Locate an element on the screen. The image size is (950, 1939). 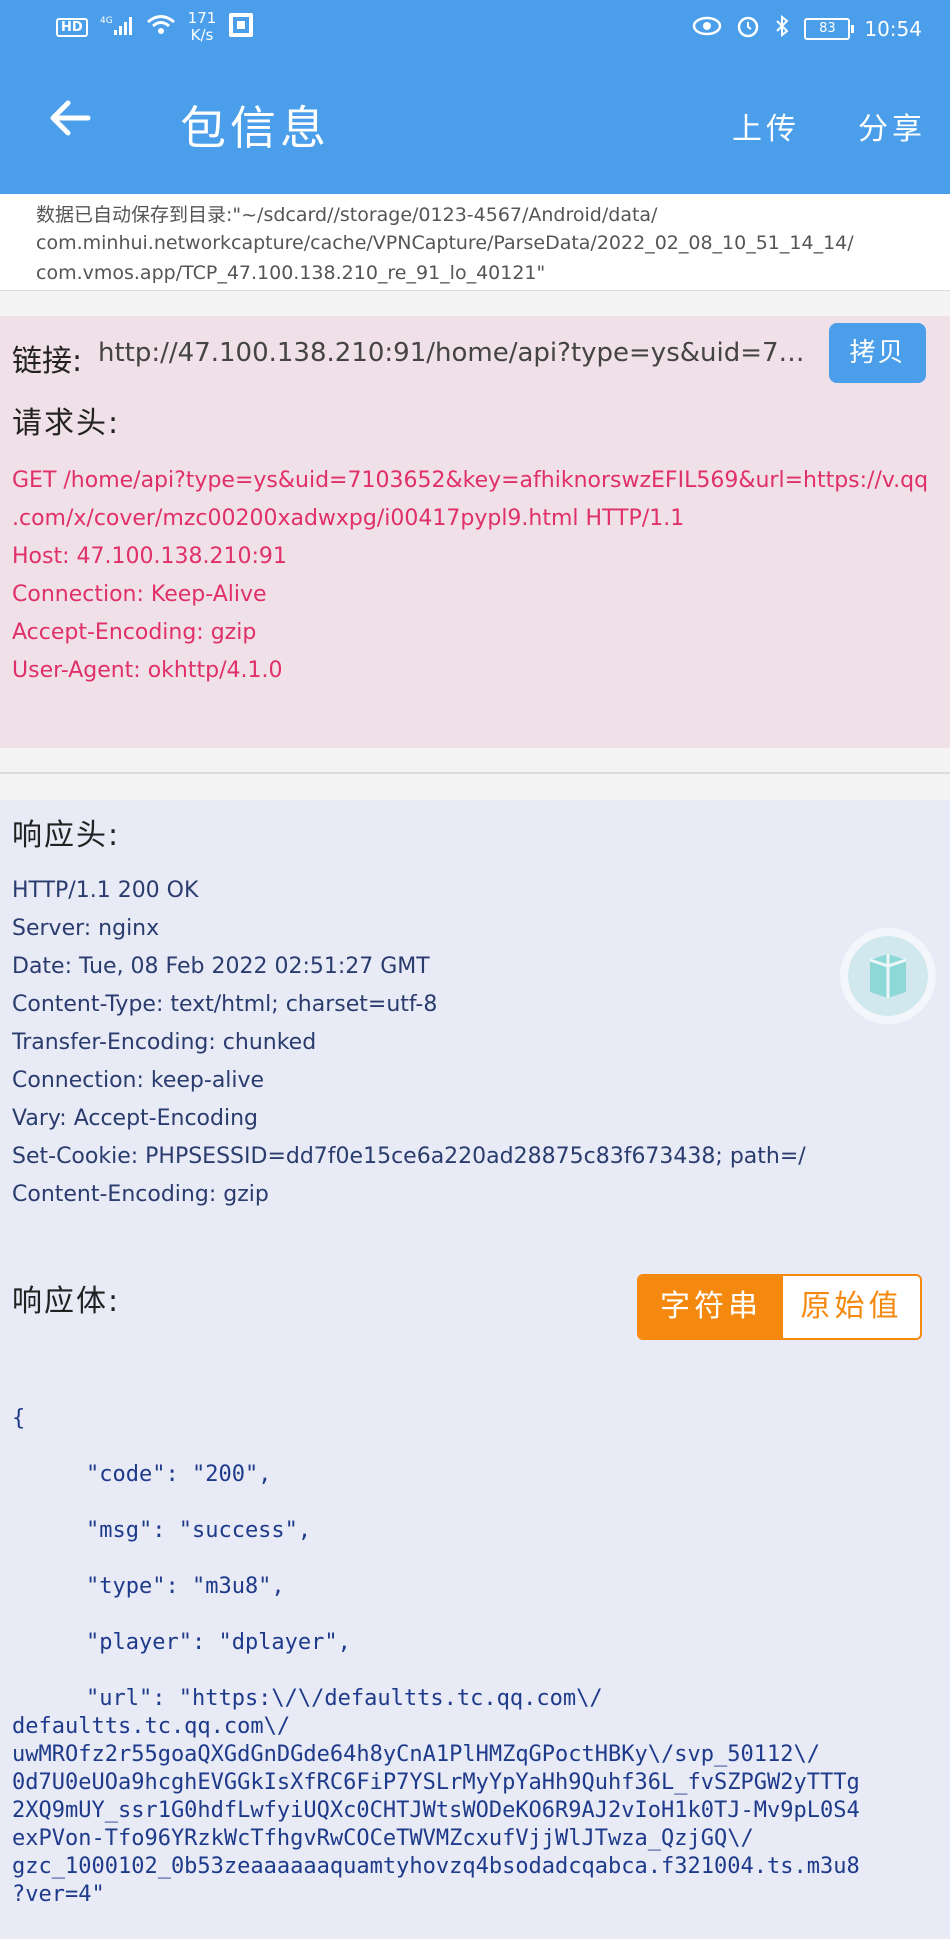
body-line: { is located at coordinates (19, 1418).